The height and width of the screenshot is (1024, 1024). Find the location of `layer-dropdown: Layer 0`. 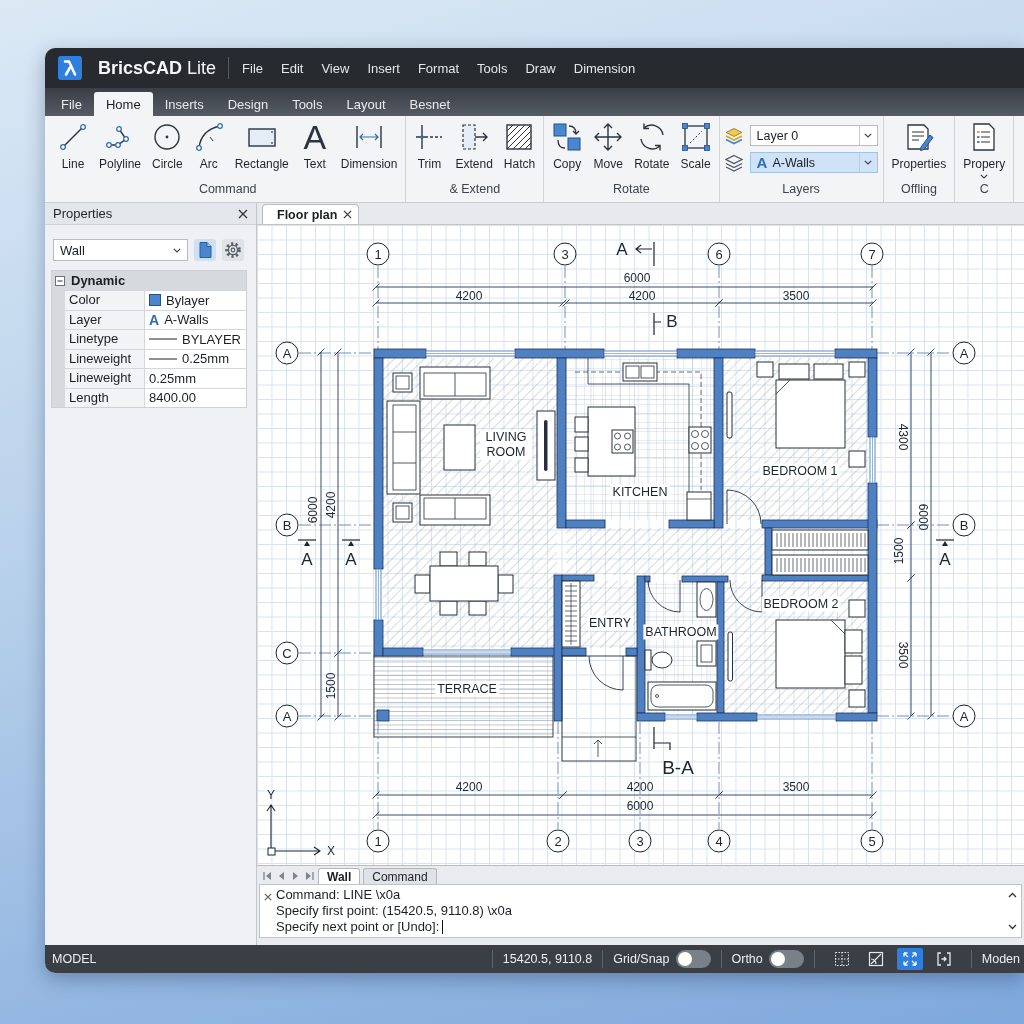

layer-dropdown: Layer 0 is located at coordinates (813, 135).